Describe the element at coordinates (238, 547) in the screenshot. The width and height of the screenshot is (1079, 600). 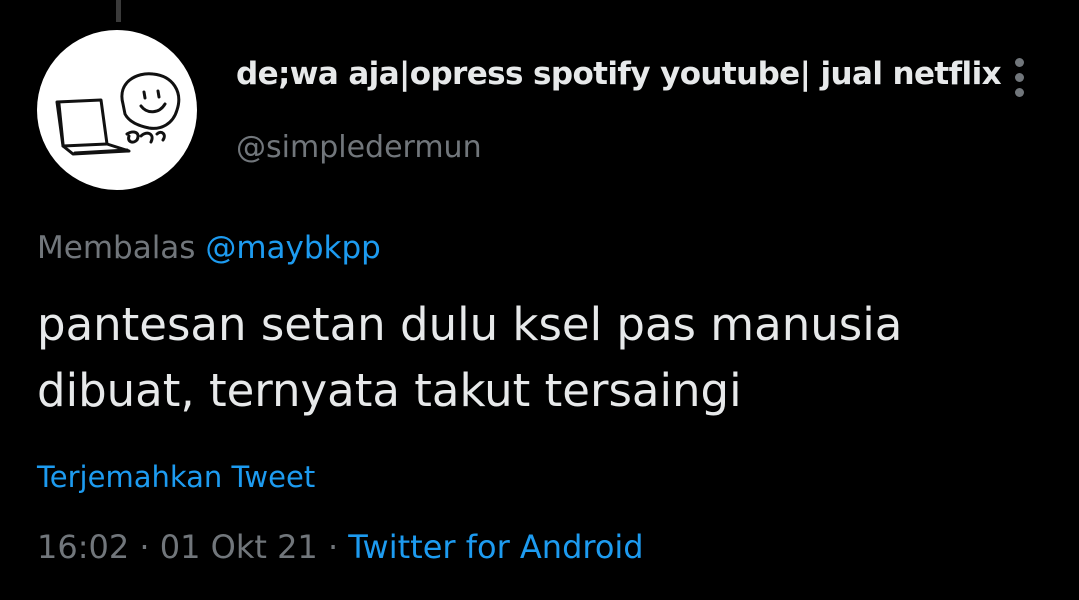
I see `tweet-date: 01 Okt 21` at that location.